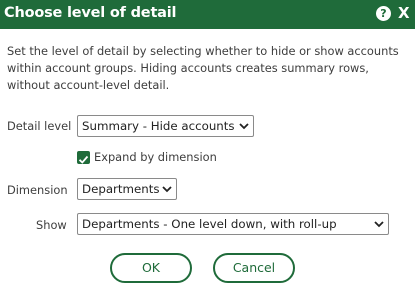  I want to click on detail-level-select: Summary - Hide accounts, so click(165, 126).